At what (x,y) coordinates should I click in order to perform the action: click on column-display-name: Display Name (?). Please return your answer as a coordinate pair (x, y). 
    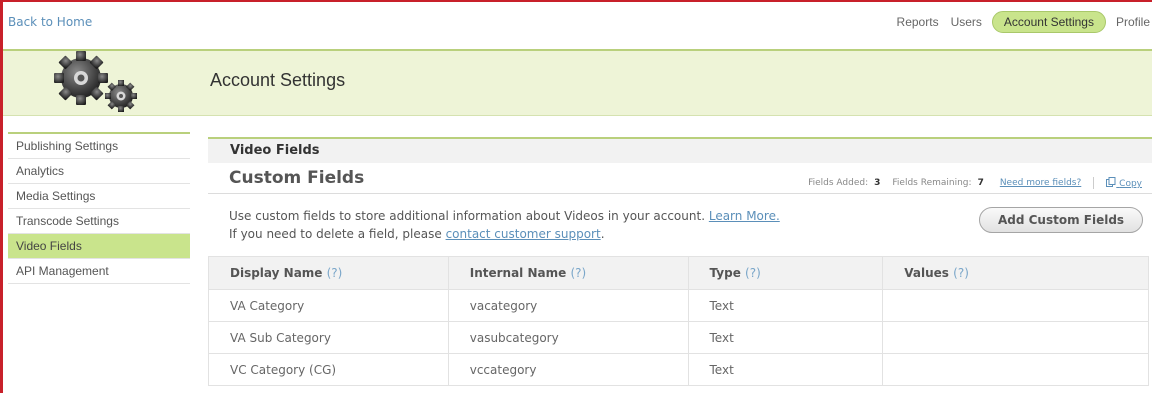
    Looking at the image, I should click on (328, 273).